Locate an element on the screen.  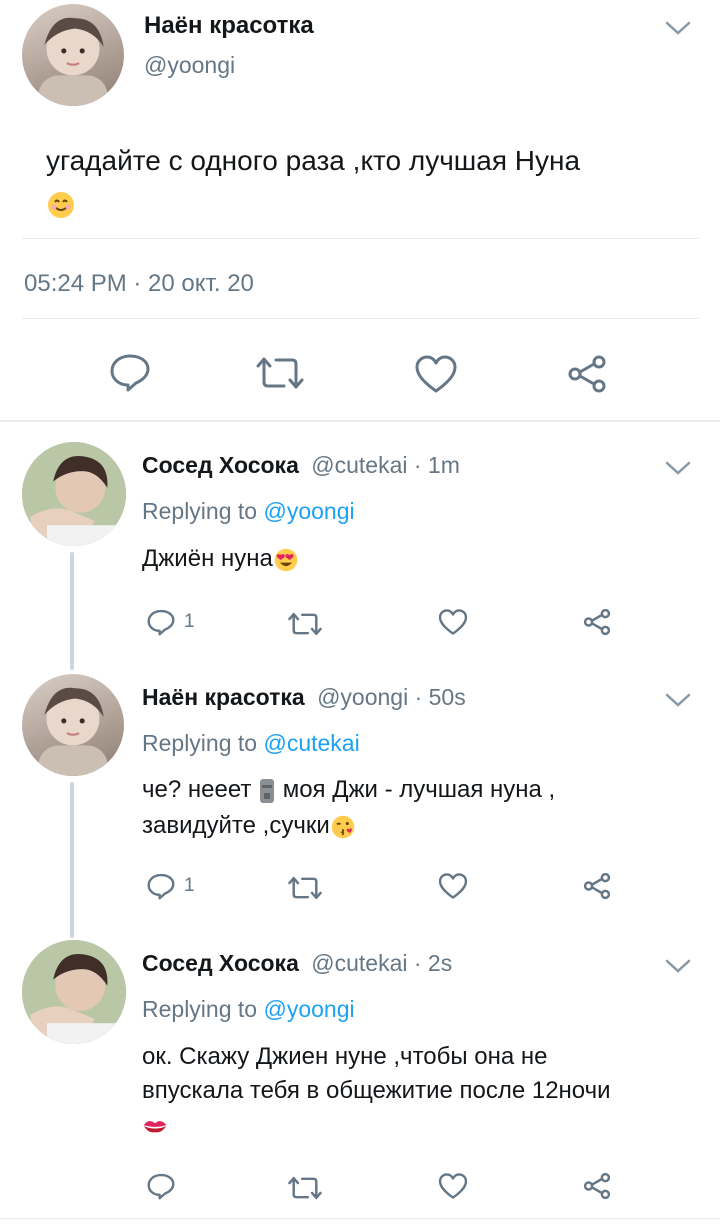
moai-icon is located at coordinates (267, 790).